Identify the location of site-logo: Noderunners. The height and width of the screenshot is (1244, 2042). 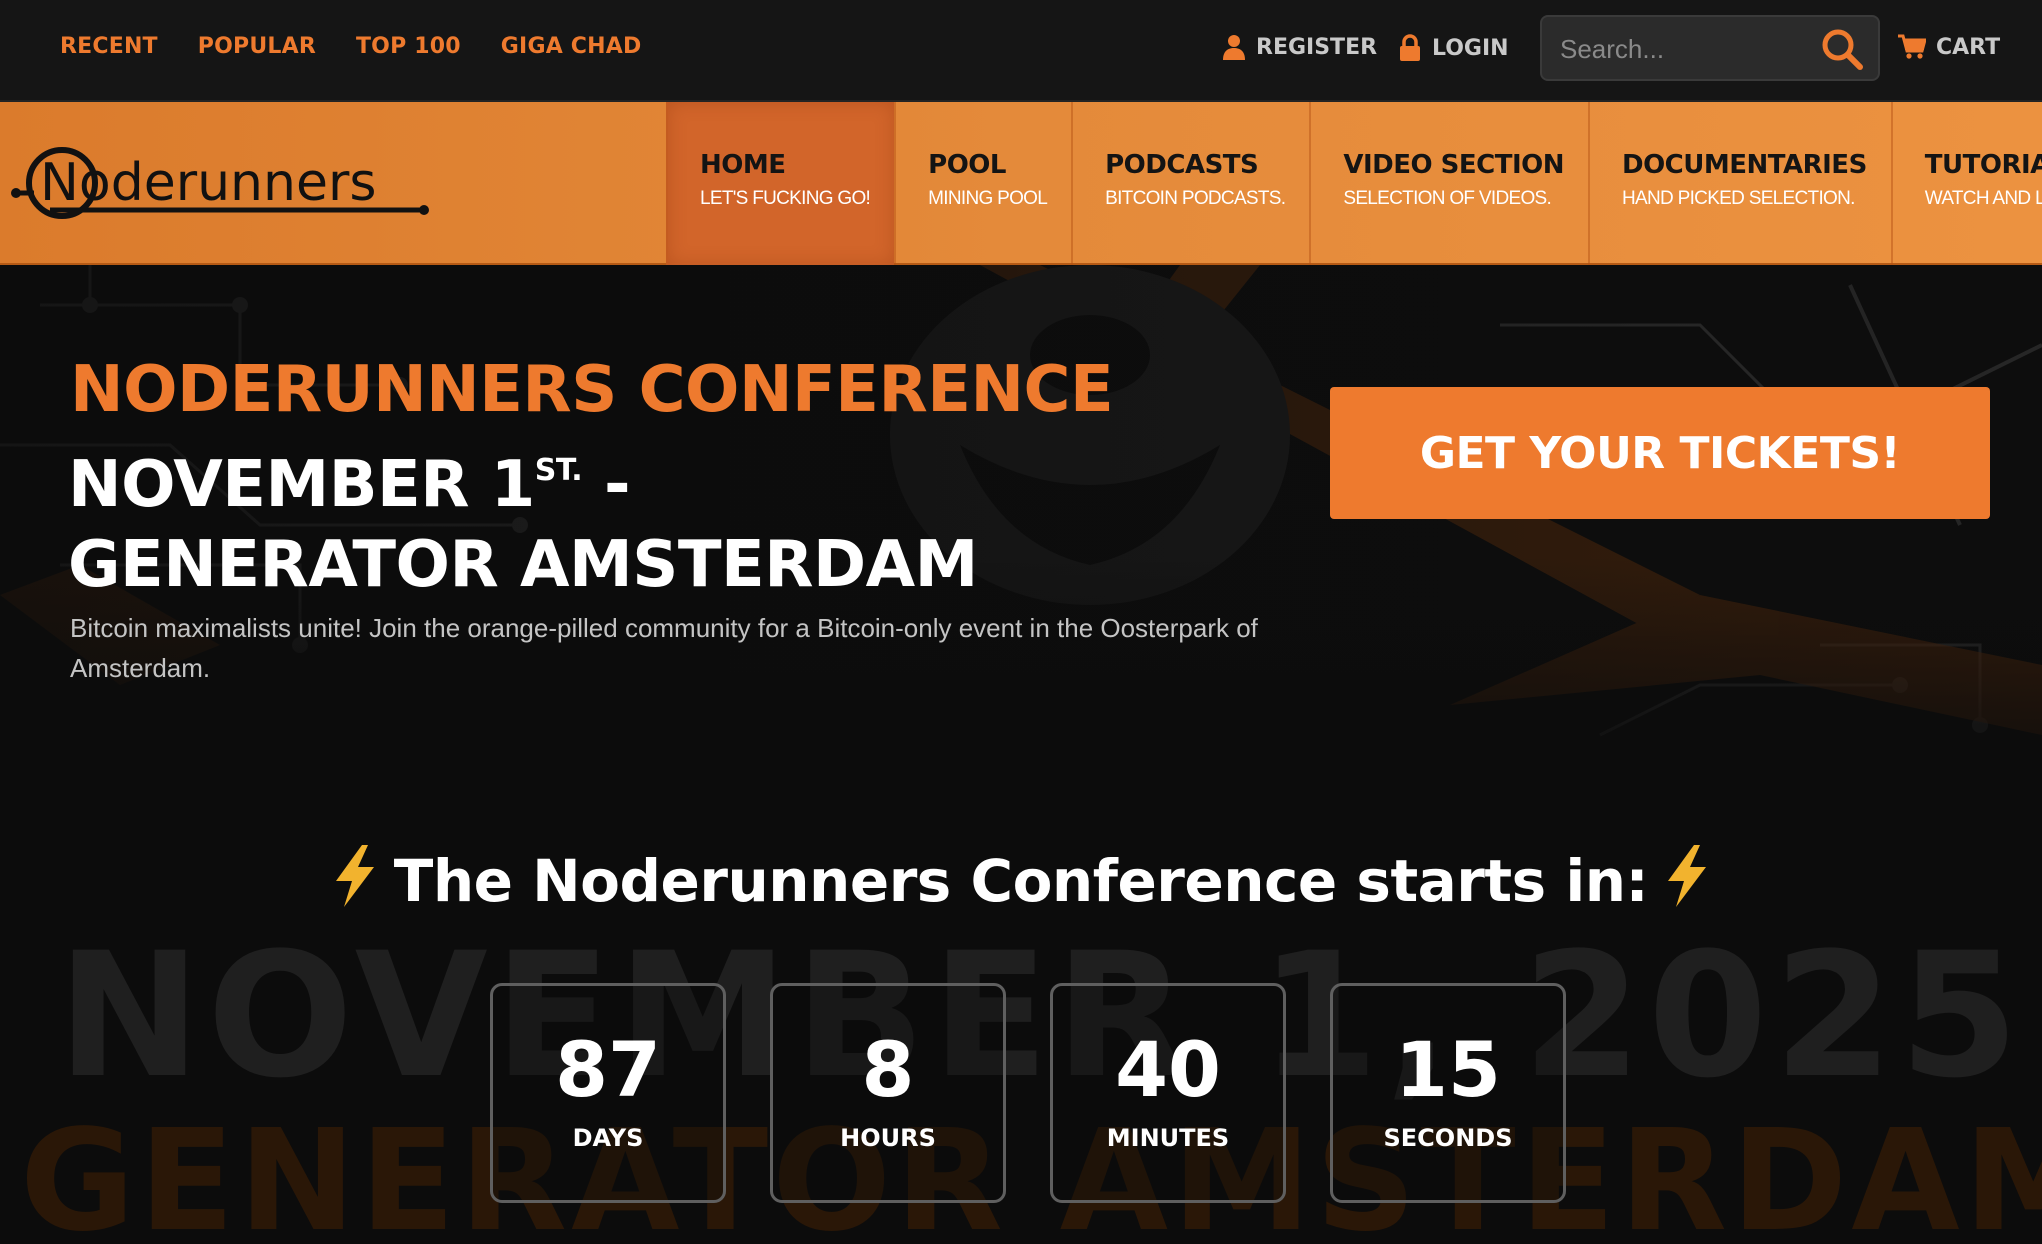
(220, 183).